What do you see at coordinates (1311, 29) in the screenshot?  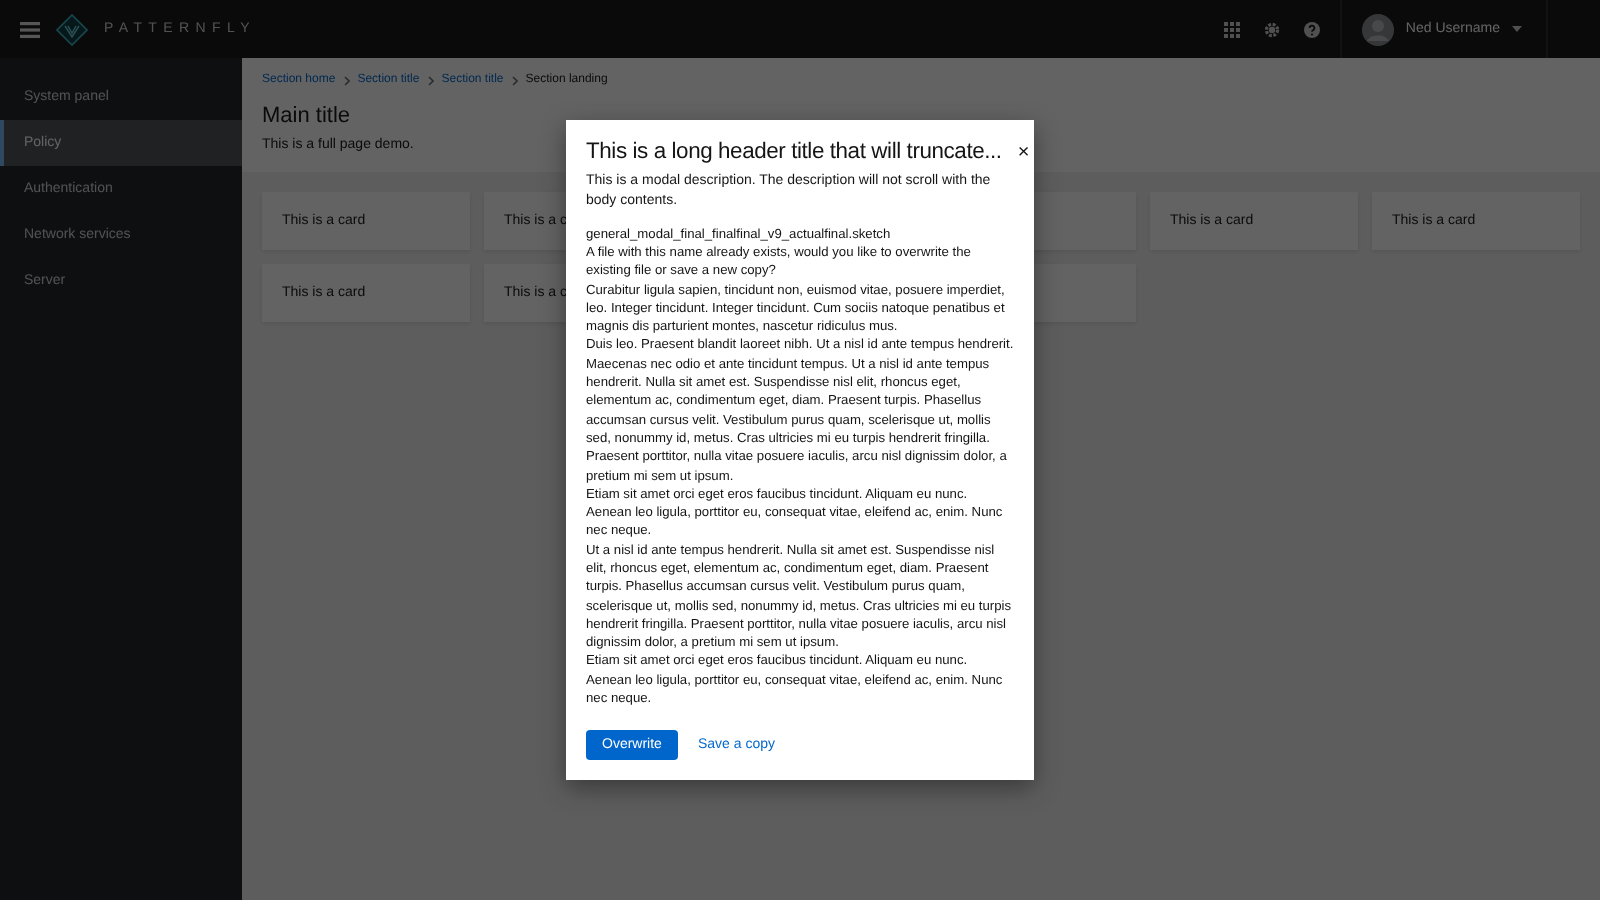 I see `help-icon` at bounding box center [1311, 29].